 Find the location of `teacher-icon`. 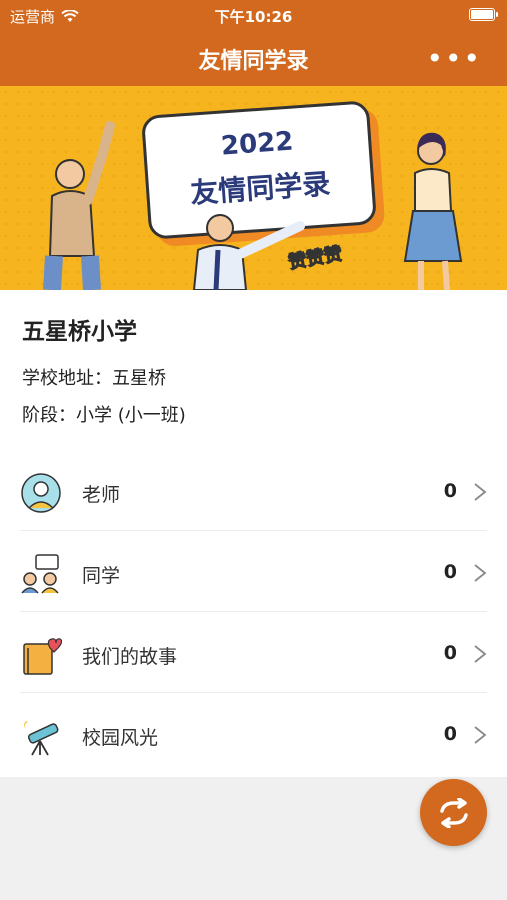

teacher-icon is located at coordinates (41, 493).